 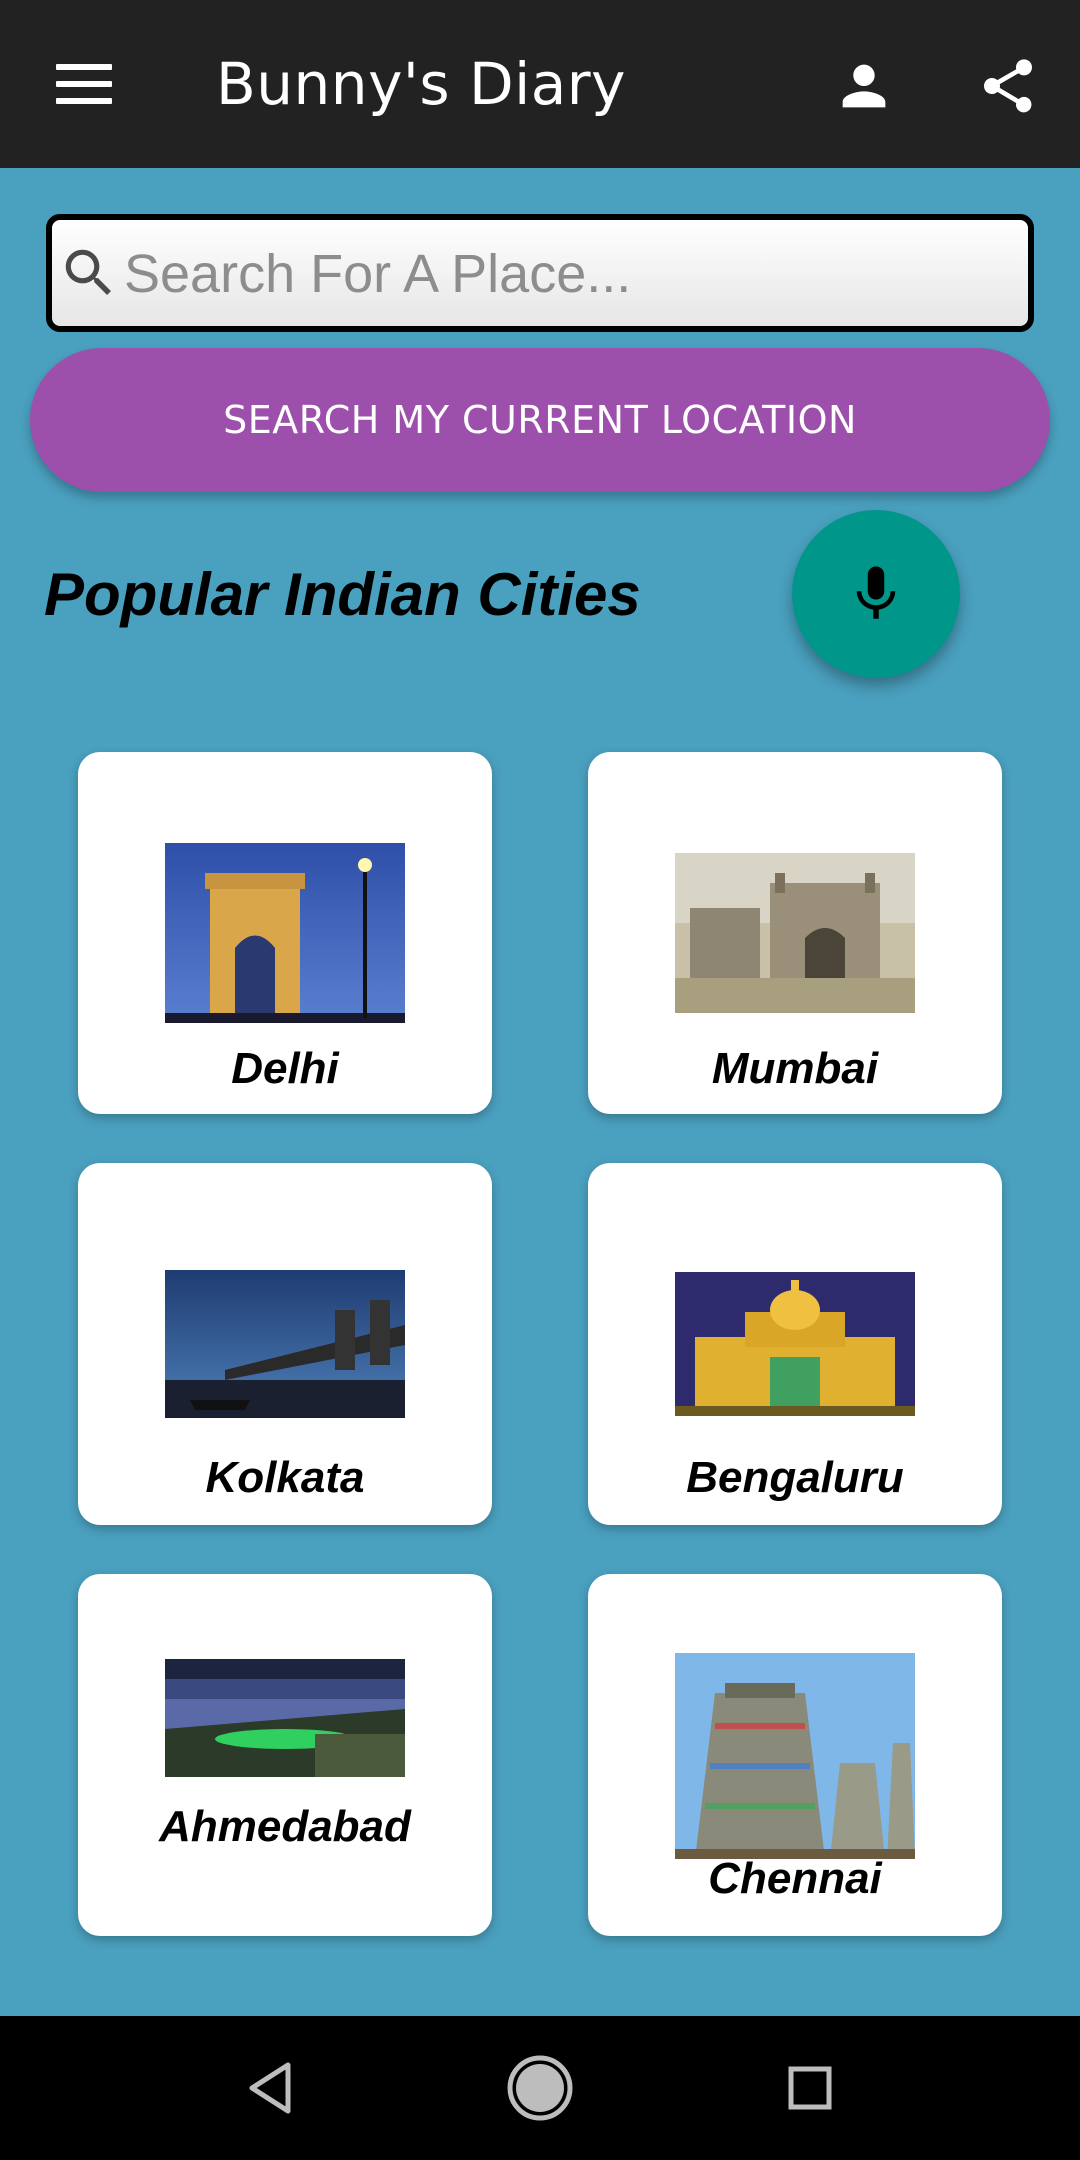 I want to click on city-name: Kolkata, so click(x=285, y=1477).